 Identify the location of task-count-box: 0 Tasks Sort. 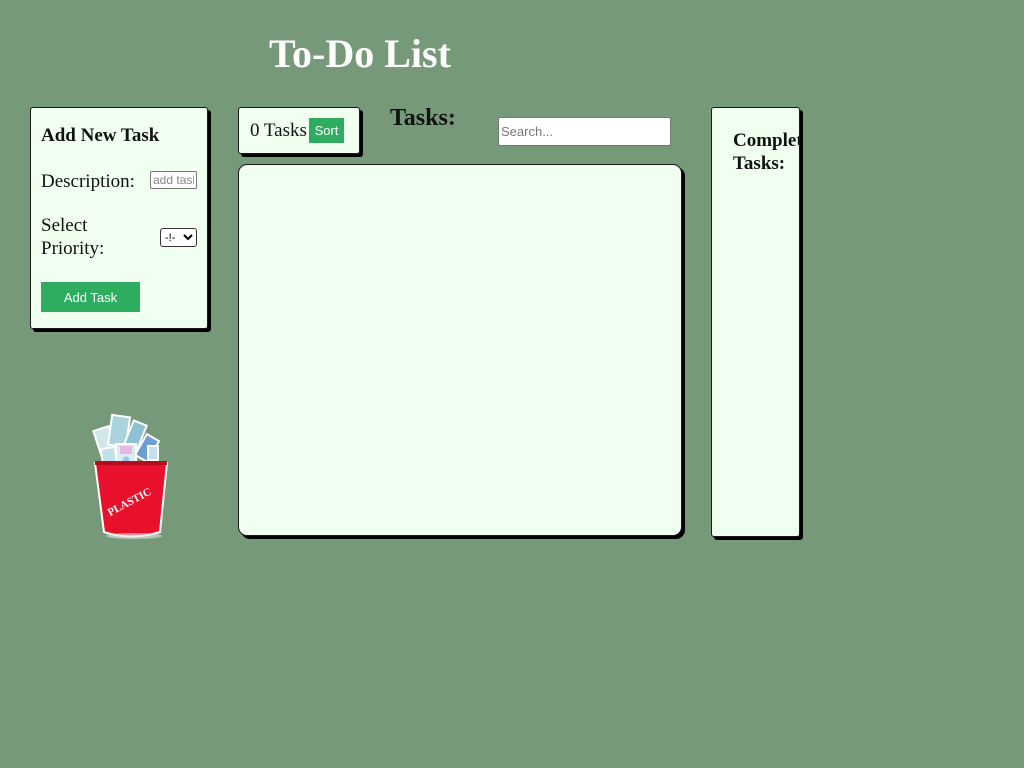
(299, 130).